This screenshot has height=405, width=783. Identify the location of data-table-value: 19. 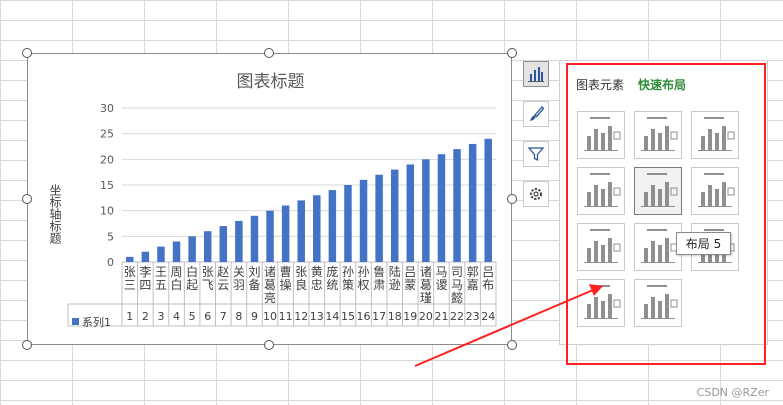
(410, 316).